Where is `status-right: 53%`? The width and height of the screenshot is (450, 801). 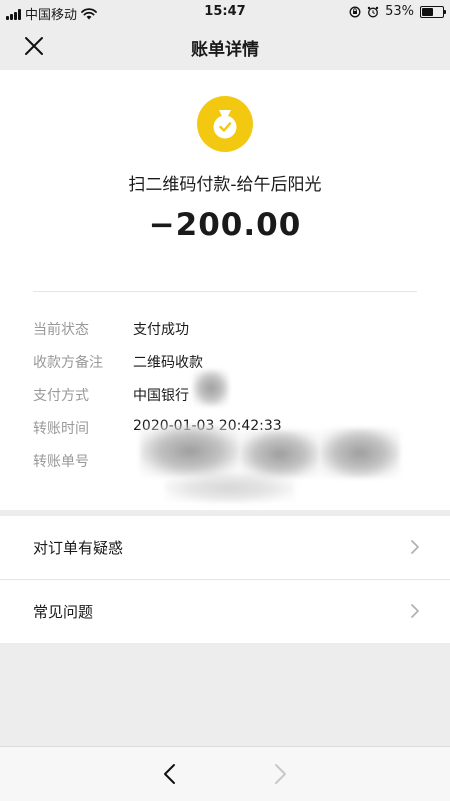
status-right: 53% is located at coordinates (397, 11).